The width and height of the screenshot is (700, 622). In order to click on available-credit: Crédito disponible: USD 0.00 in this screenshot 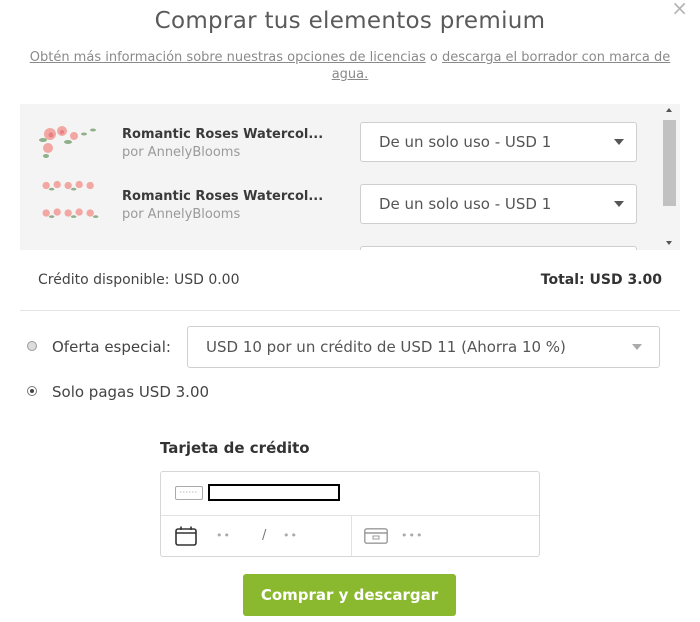, I will do `click(139, 280)`.